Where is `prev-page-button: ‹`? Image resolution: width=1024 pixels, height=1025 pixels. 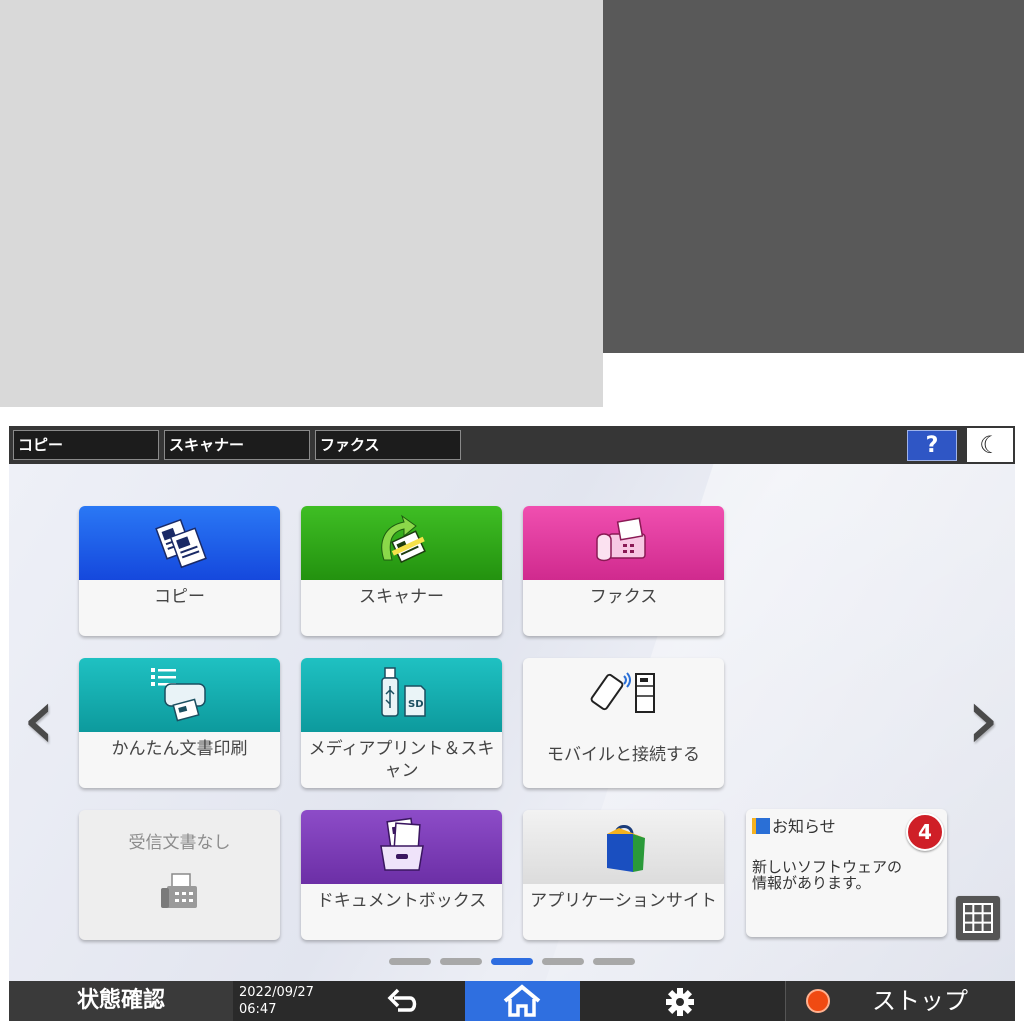
prev-page-button: ‹ is located at coordinates (39, 721).